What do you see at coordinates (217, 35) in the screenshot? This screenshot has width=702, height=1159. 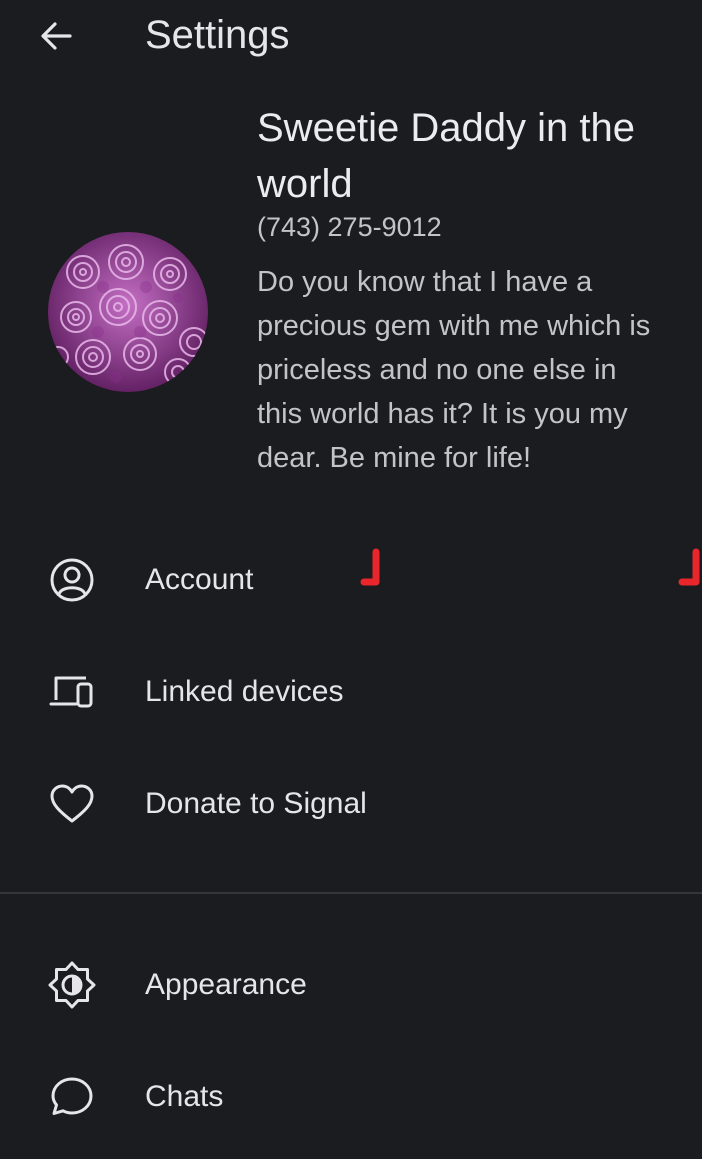 I see `page-title: Settings` at bounding box center [217, 35].